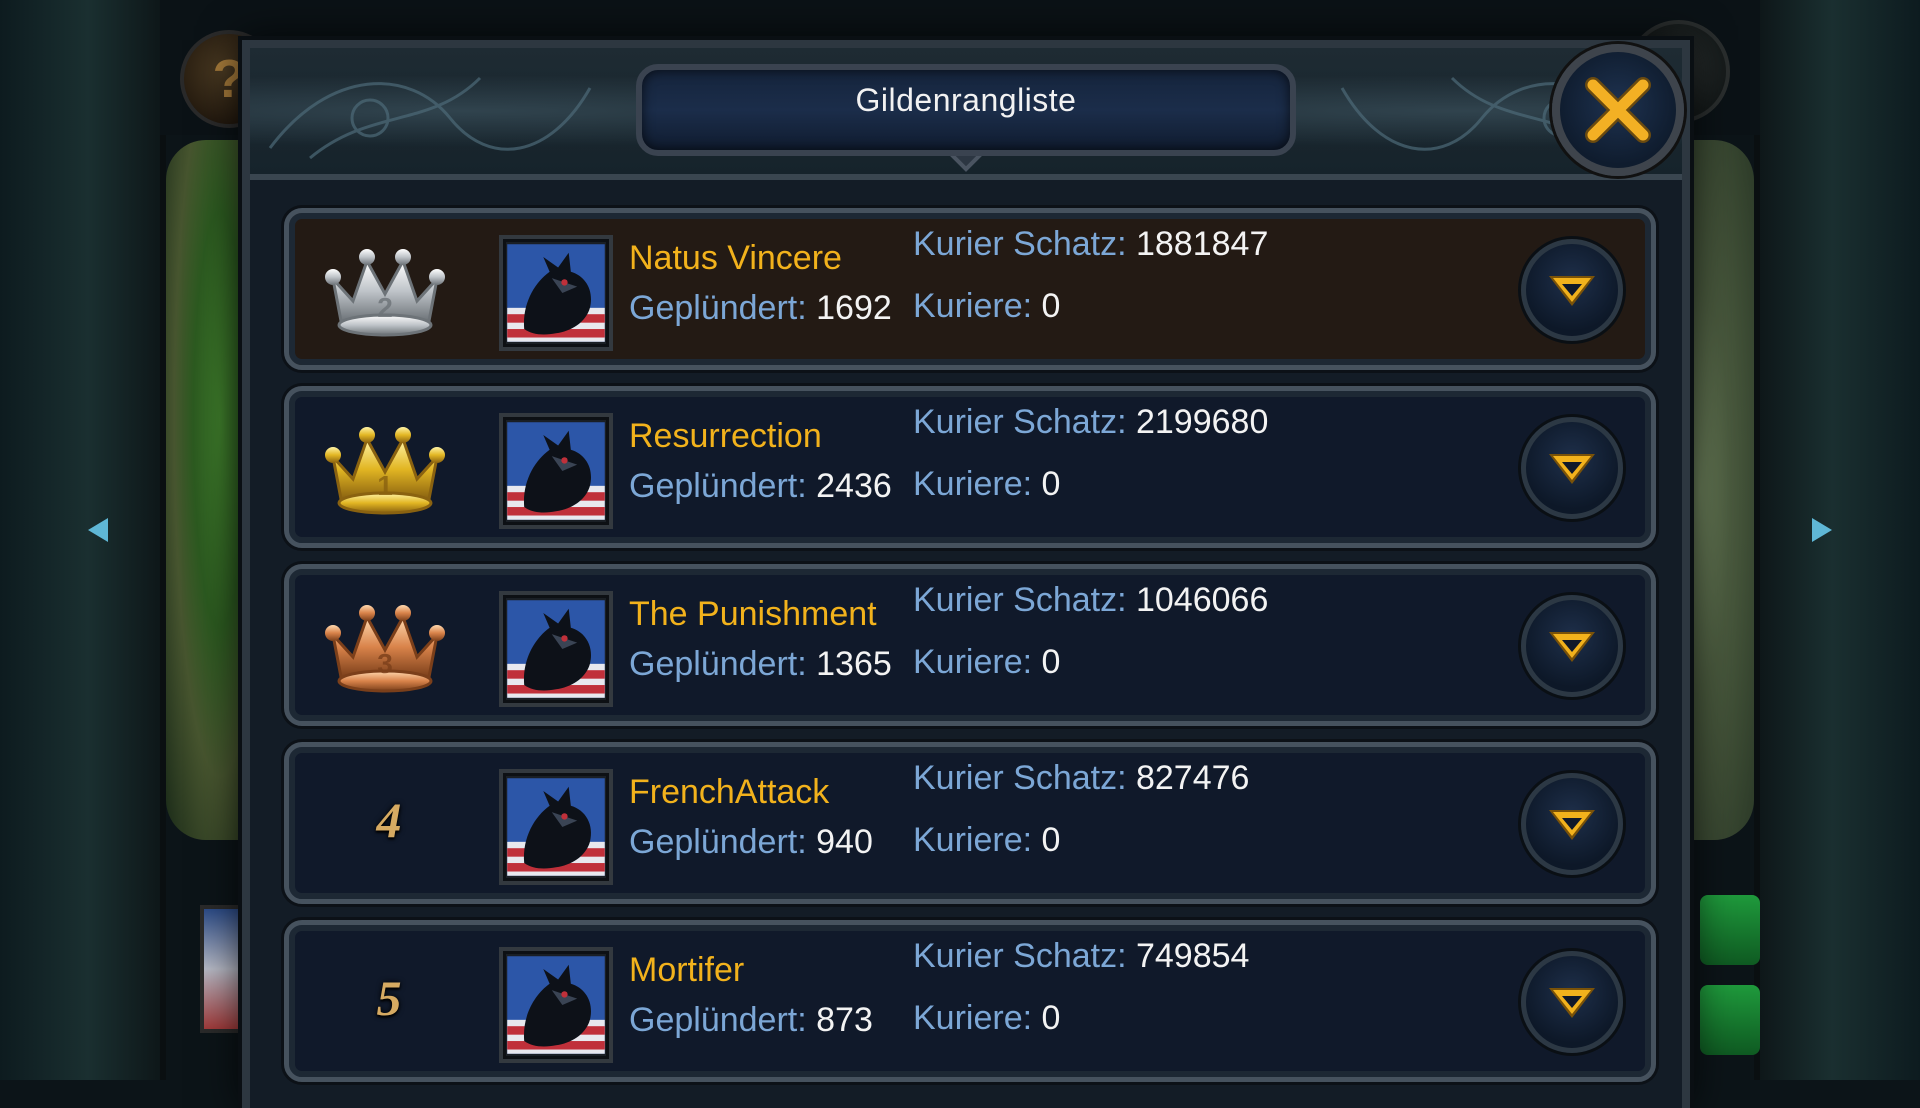 This screenshot has height=1108, width=1920. I want to click on courier-treasure-value: 1881847, so click(1202, 244).